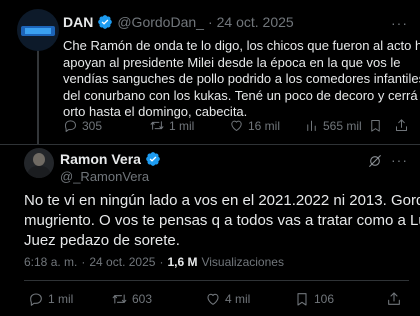  I want to click on main-author-handle: @_RamonVera, so click(104, 176).